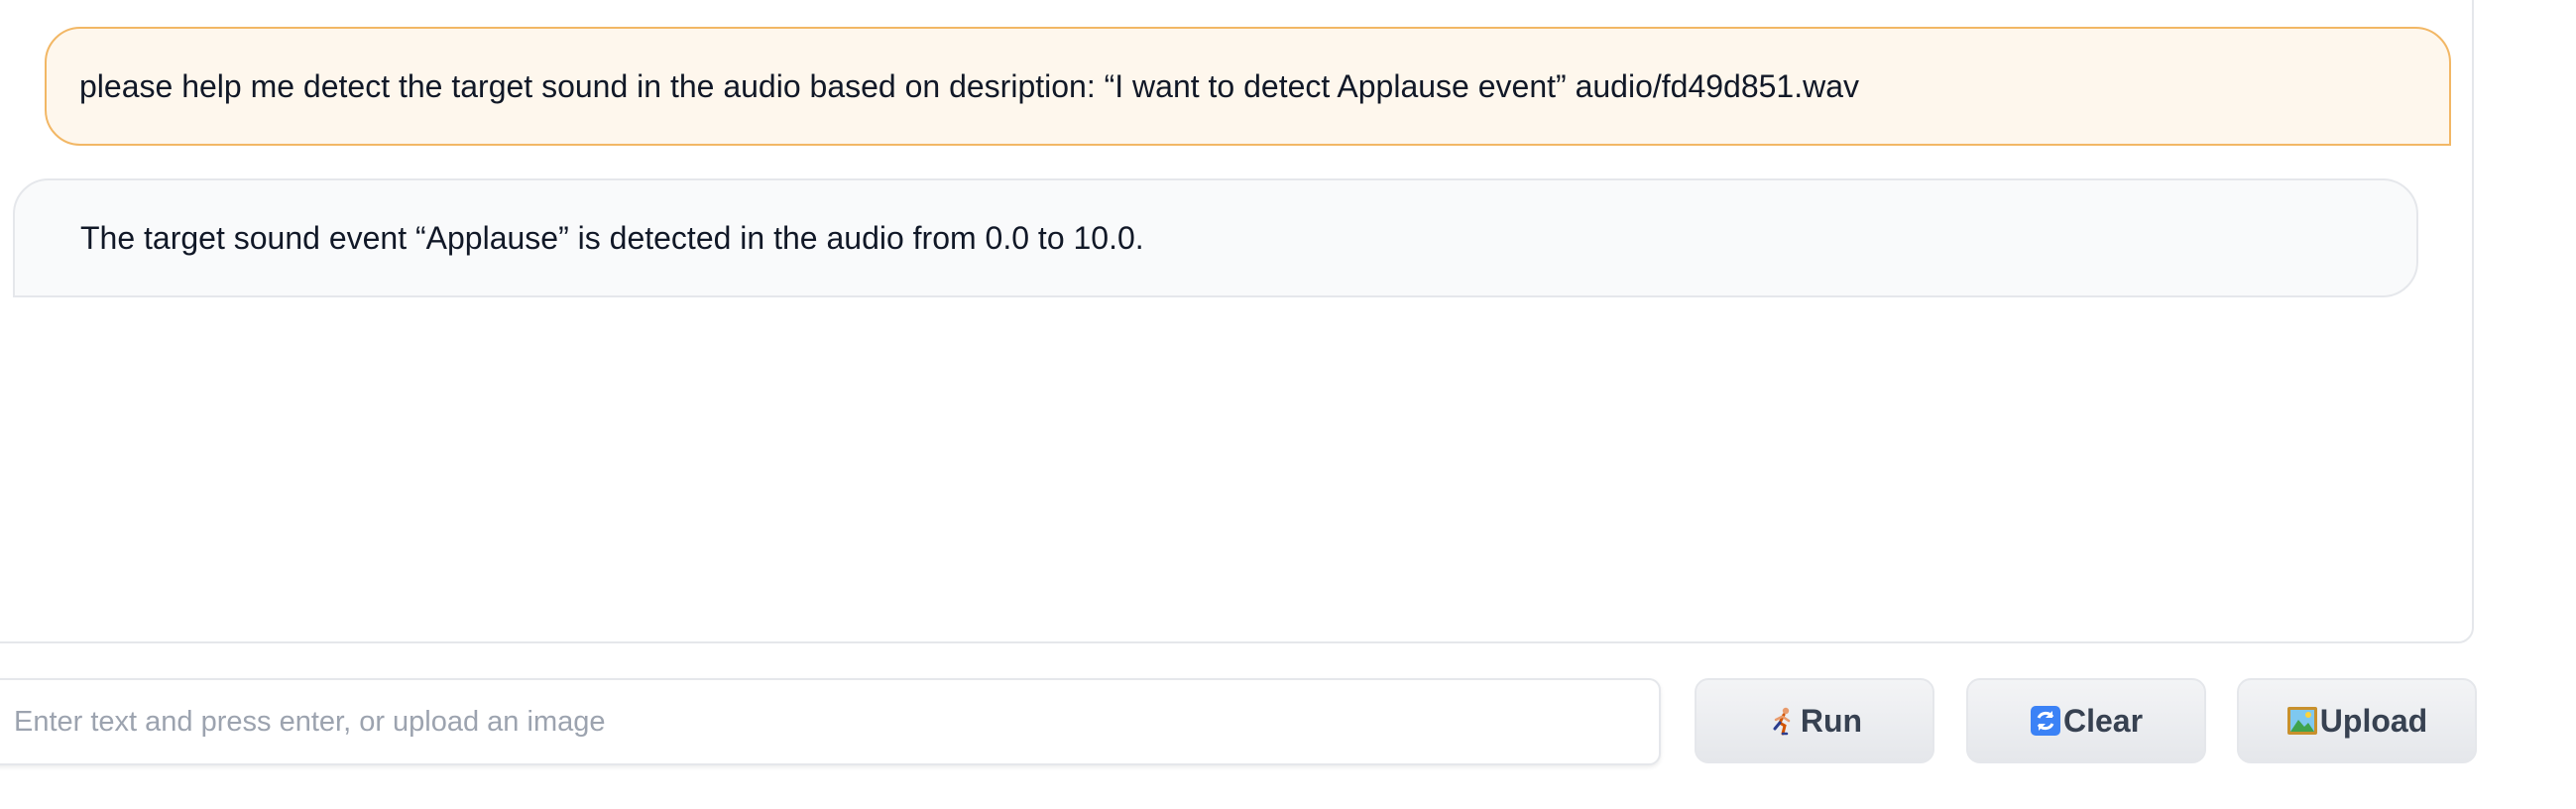  I want to click on run-button-label: Run, so click(1831, 720).